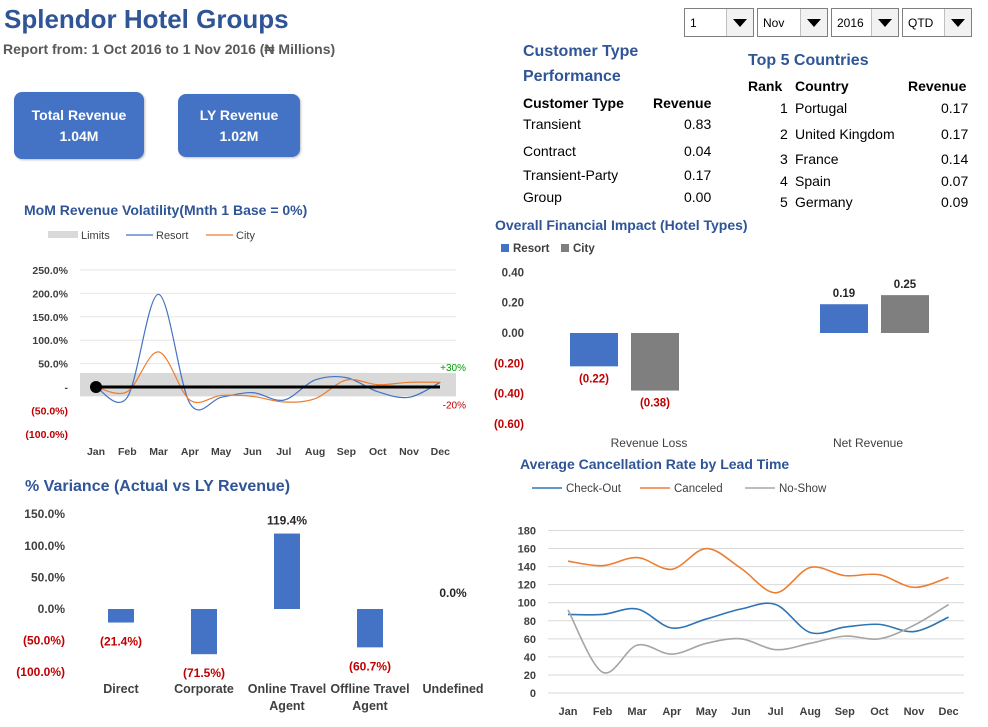 The height and width of the screenshot is (727, 988). What do you see at coordinates (955, 181) in the screenshot?
I see `country-revenue: 0.07` at bounding box center [955, 181].